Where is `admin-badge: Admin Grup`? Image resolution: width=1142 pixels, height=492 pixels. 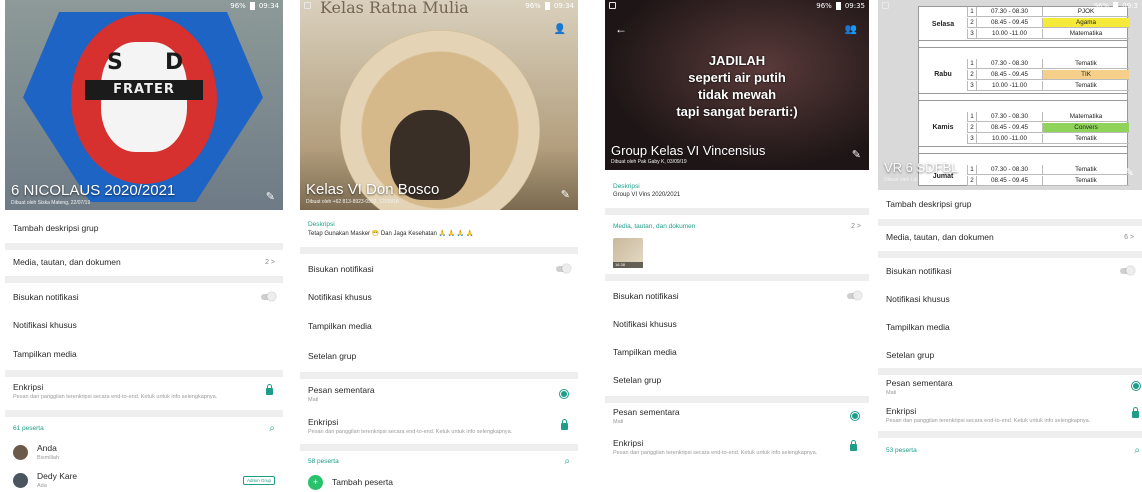
admin-badge: Admin Grup is located at coordinates (258, 480).